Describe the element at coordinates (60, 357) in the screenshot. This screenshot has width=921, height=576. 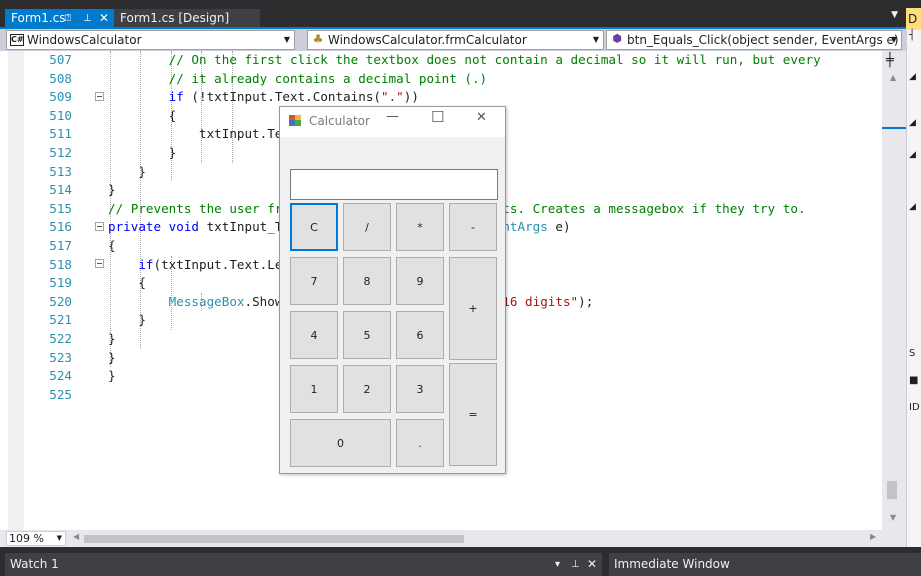
I see `line-number: 523` at that location.